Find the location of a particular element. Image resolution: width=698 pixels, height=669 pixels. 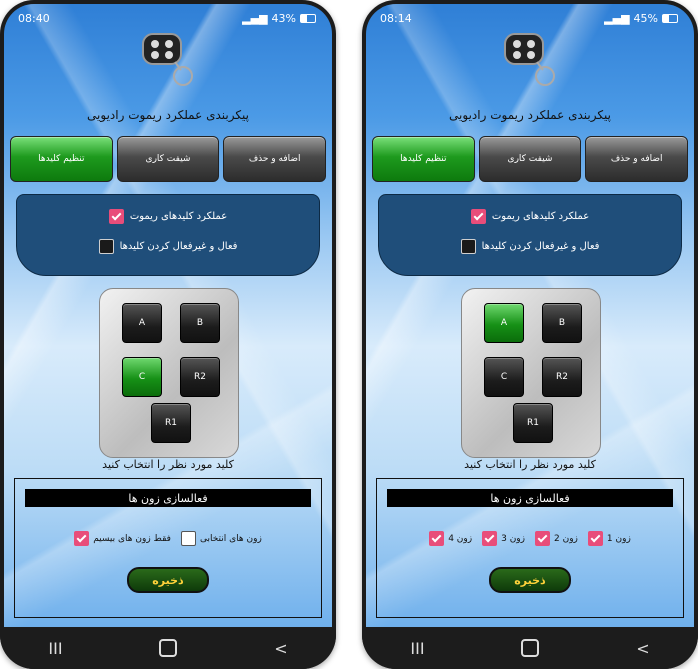

zone-box: فعالسازی زون ها زون 1 زون 2 زون 3 زون 4 is located at coordinates (530, 548).